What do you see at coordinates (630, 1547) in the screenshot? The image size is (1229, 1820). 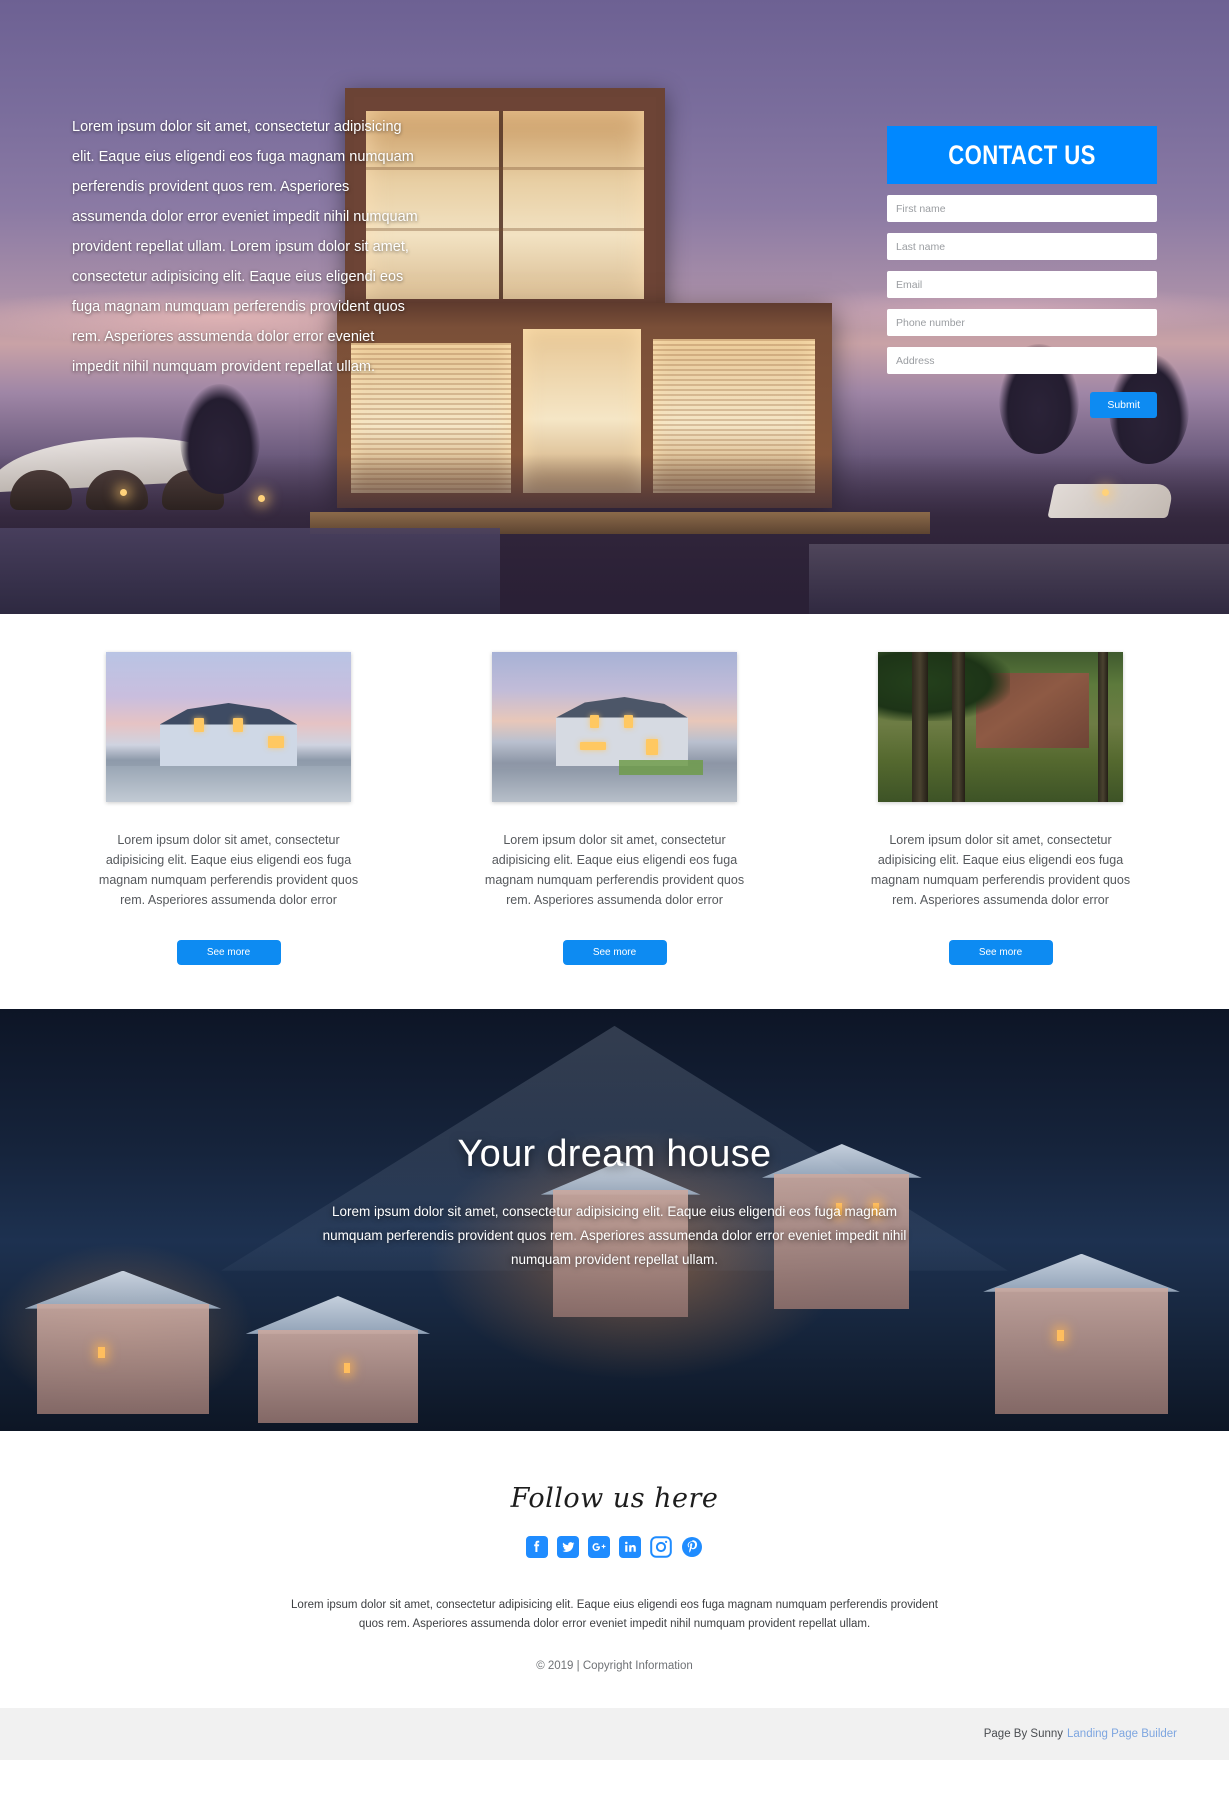 I see `linkedin-icon` at bounding box center [630, 1547].